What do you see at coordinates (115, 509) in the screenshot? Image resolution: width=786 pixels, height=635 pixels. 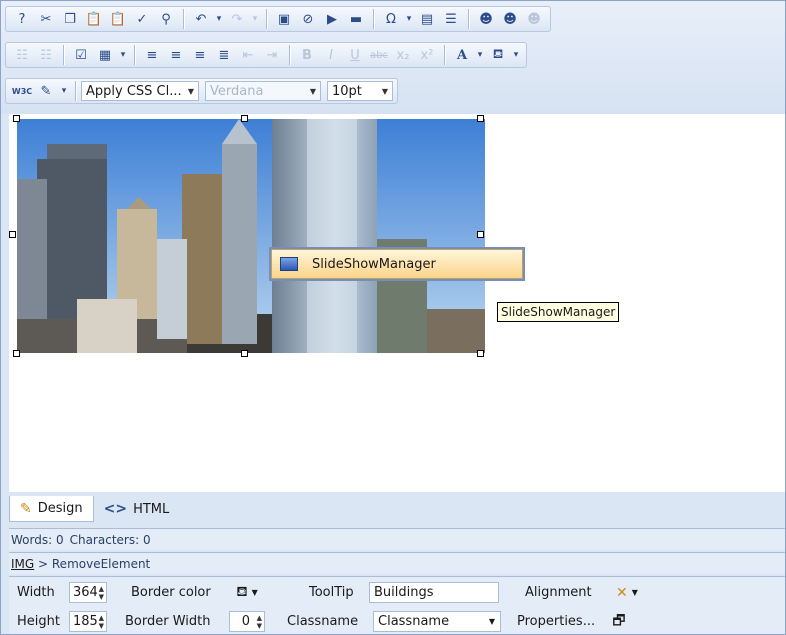 I see `code-icon: <>` at bounding box center [115, 509].